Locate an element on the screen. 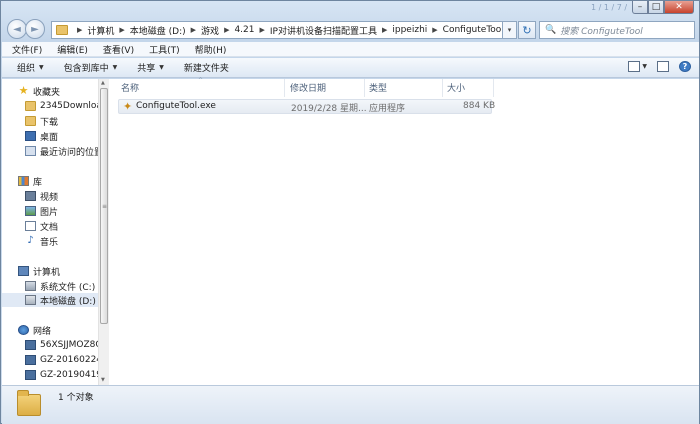  breadcrumb-ippeizhi: ippeizhi is located at coordinates (409, 30).